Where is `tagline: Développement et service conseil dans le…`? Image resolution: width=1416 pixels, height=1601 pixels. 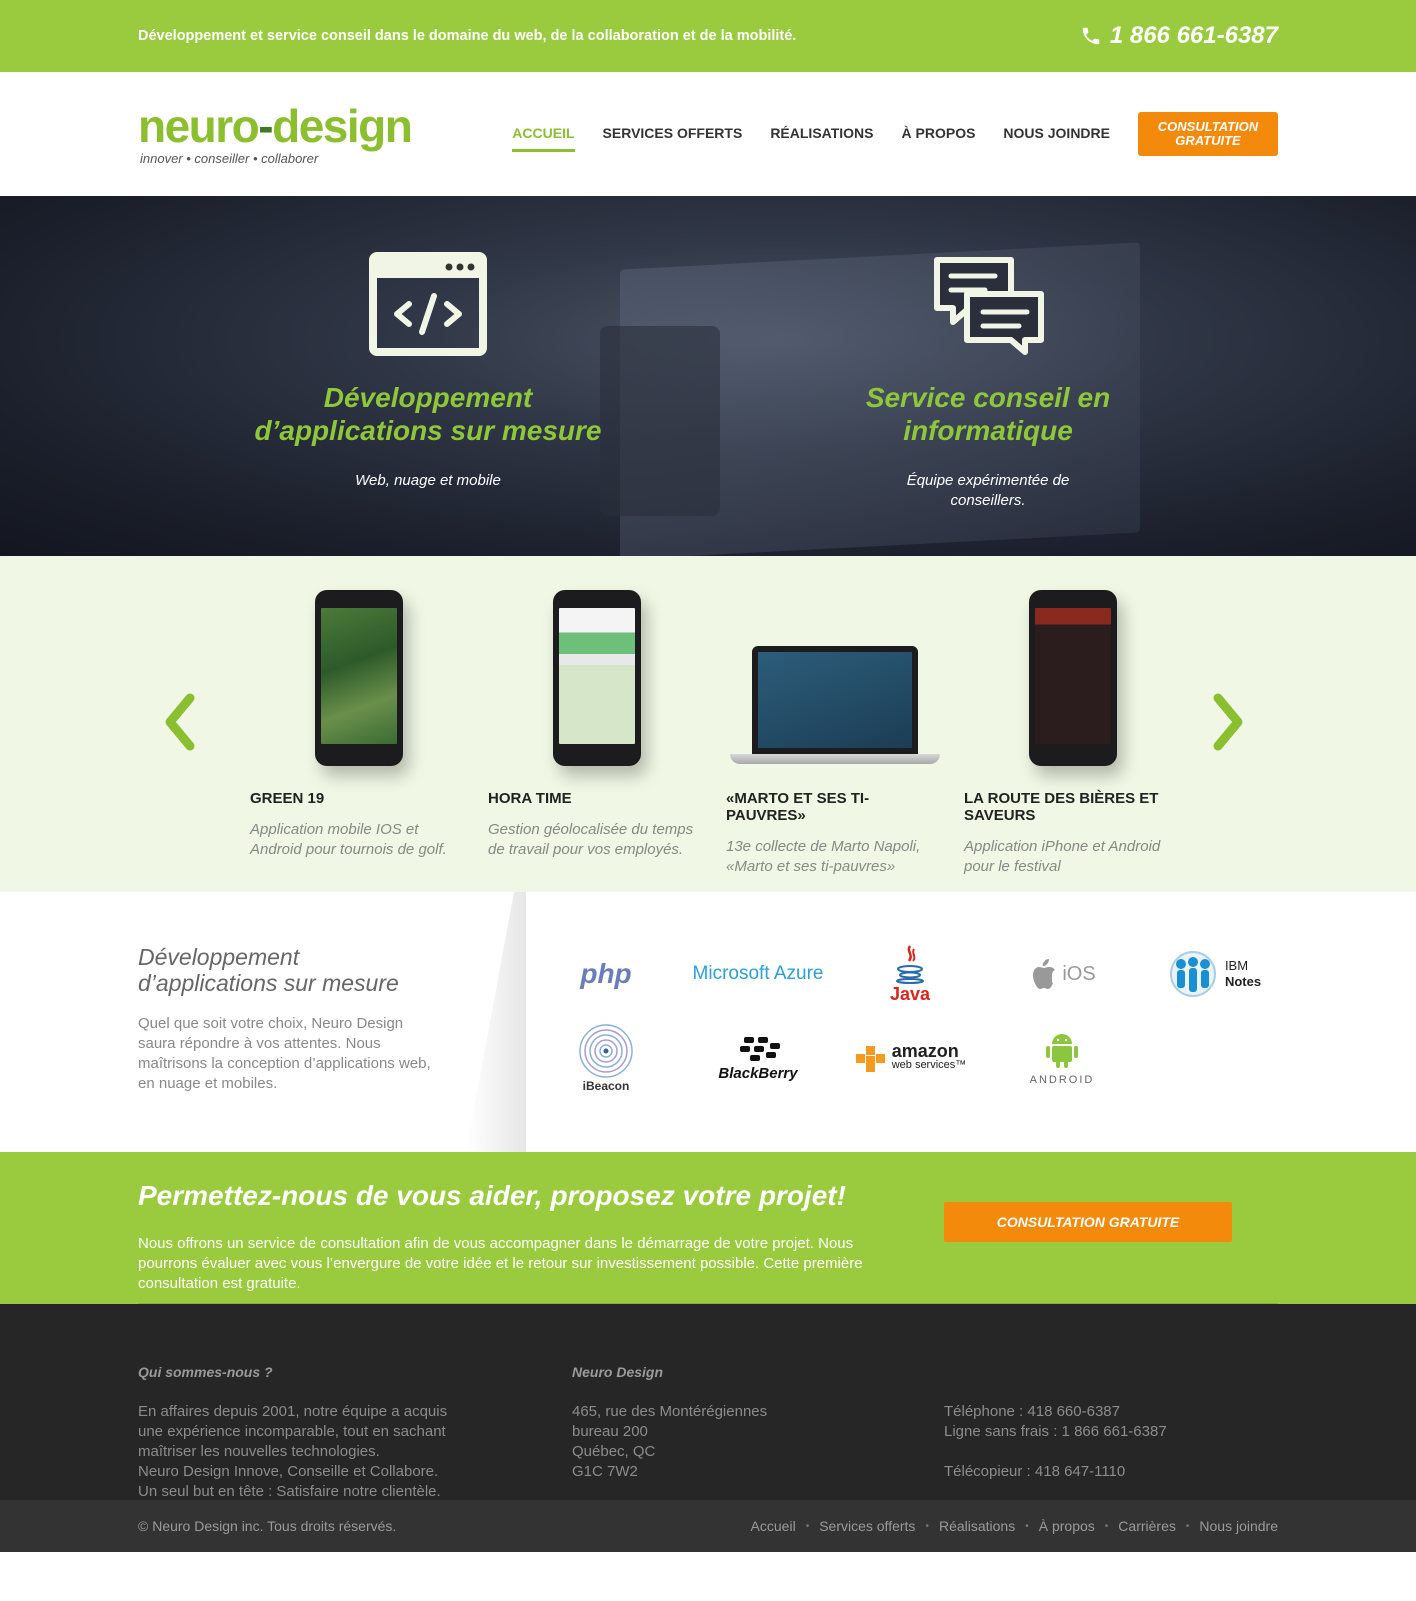 tagline: Développement et service conseil dans le… is located at coordinates (467, 36).